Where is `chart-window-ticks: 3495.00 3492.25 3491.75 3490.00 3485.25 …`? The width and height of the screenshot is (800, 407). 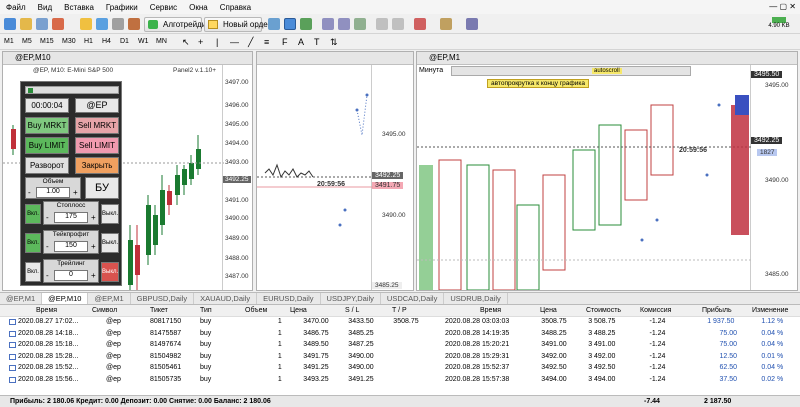 chart-window-ticks: 3495.00 3492.25 3491.75 3490.00 3485.25 … is located at coordinates (335, 171).